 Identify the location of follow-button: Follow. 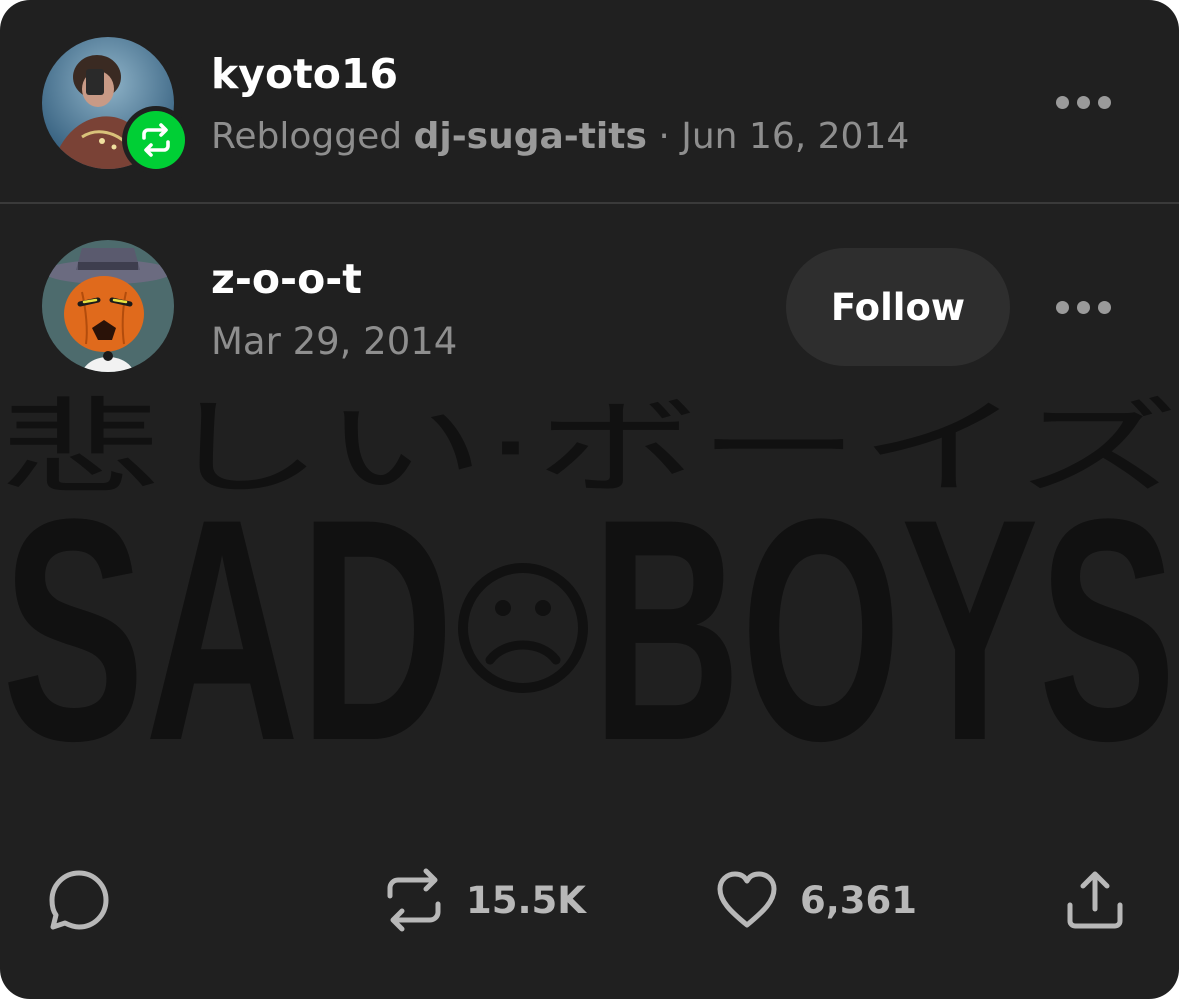
(898, 307).